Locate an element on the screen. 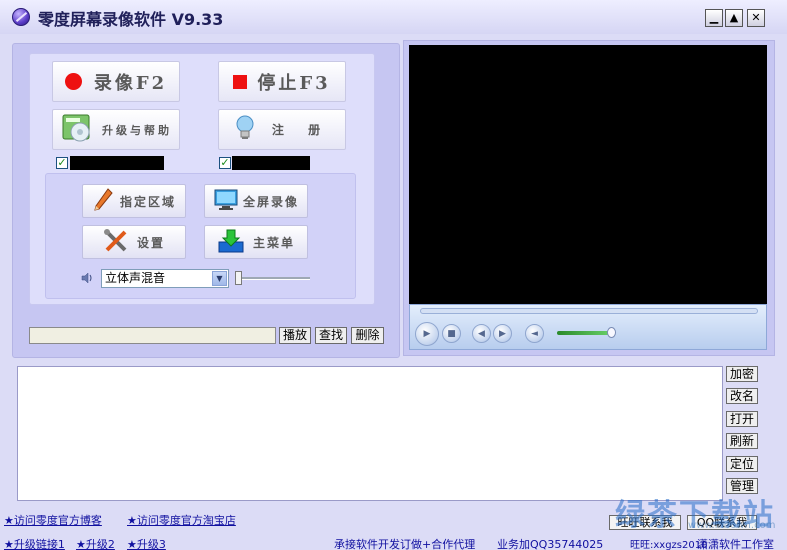 The width and height of the screenshot is (787, 550). play-icon: ▶ is located at coordinates (427, 334).